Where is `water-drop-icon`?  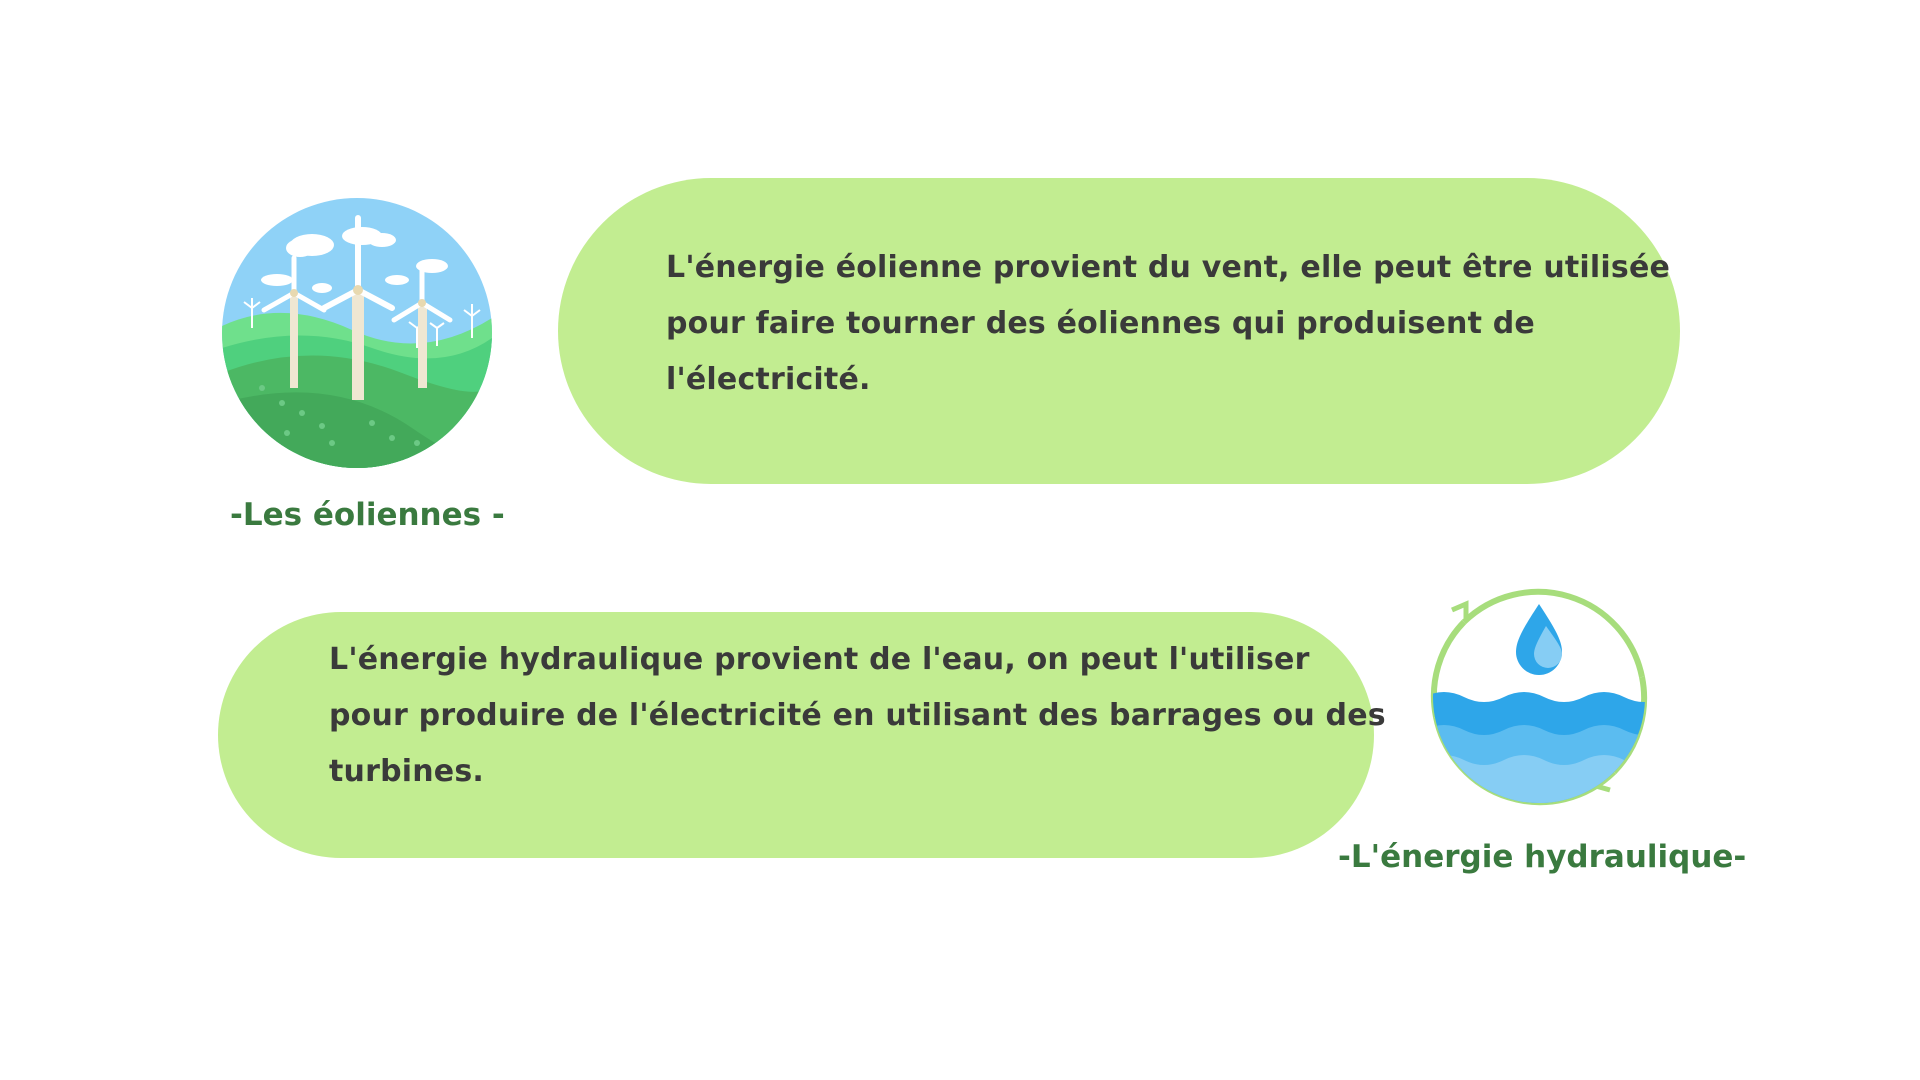 water-drop-icon is located at coordinates (1539, 697).